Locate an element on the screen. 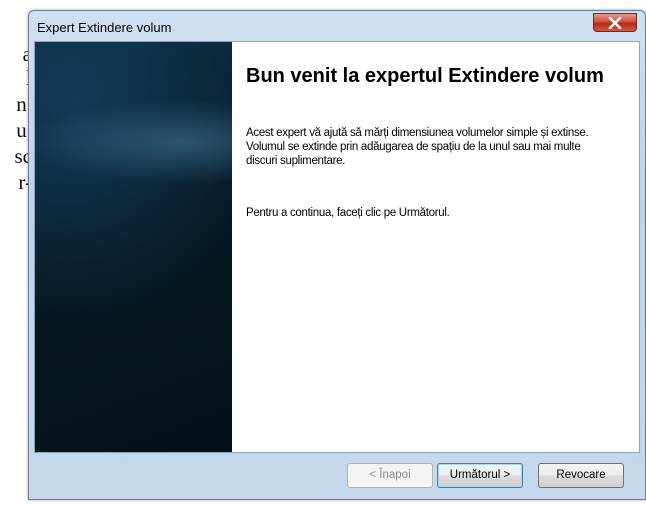  close-button is located at coordinates (615, 22).